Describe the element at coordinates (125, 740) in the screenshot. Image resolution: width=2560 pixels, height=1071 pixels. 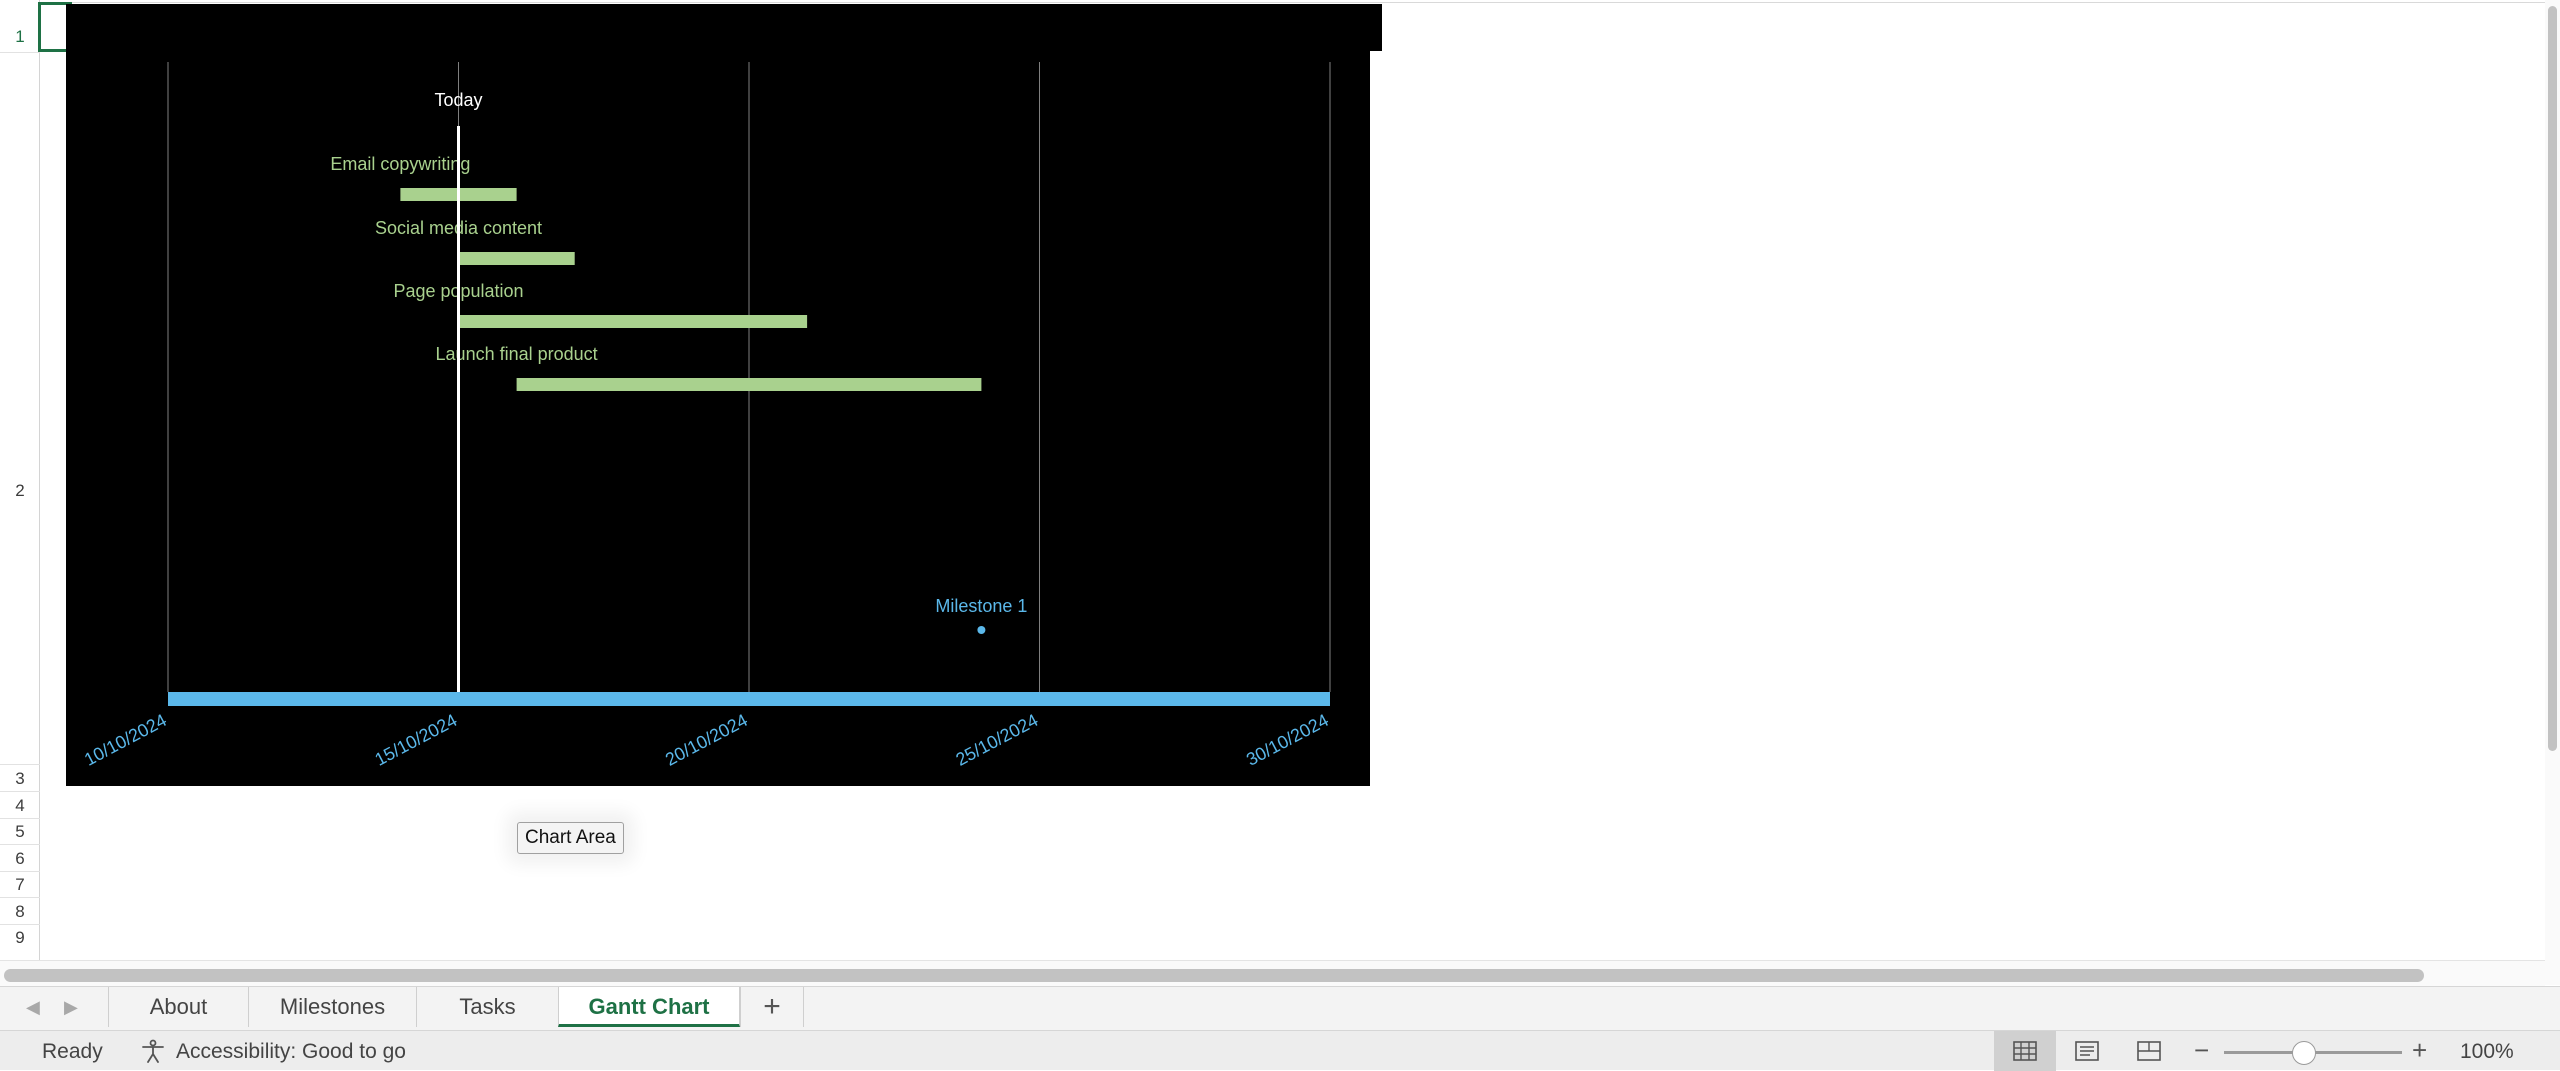
I see `date-tick-label: 10/10/2024` at that location.